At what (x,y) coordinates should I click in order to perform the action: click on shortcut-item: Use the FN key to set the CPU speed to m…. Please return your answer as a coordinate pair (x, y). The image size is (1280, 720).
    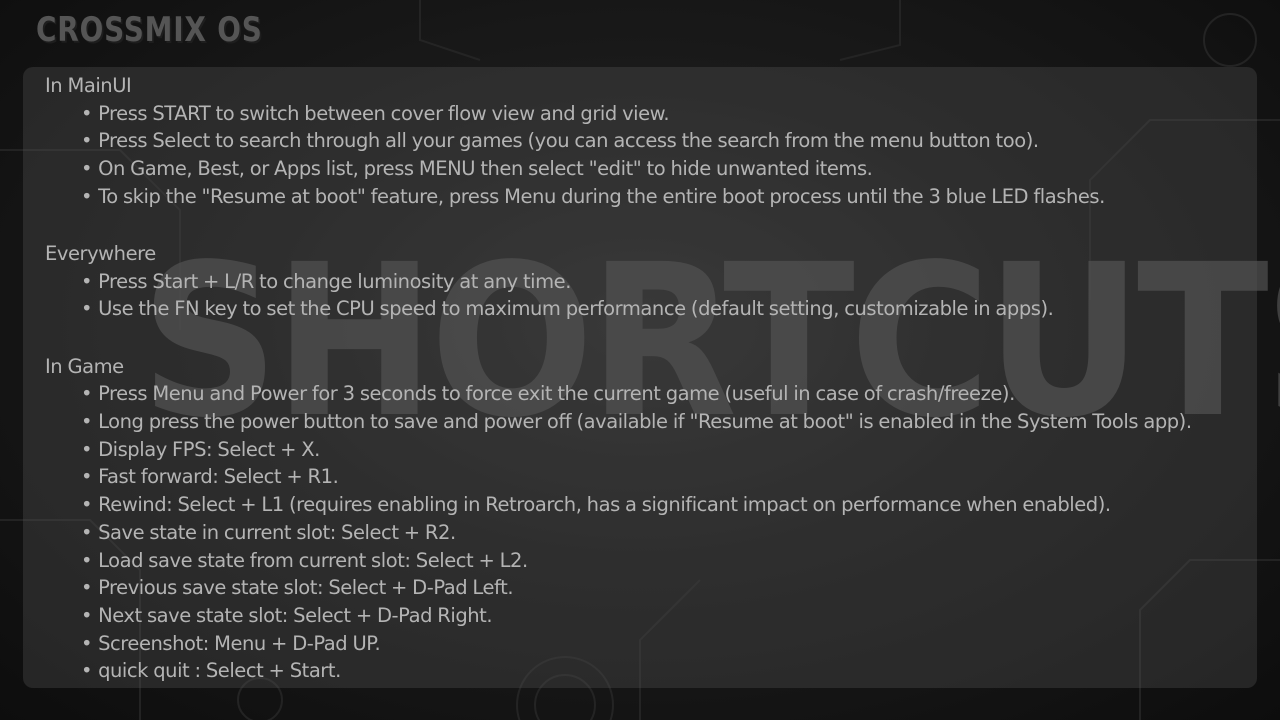
    Looking at the image, I should click on (663, 309).